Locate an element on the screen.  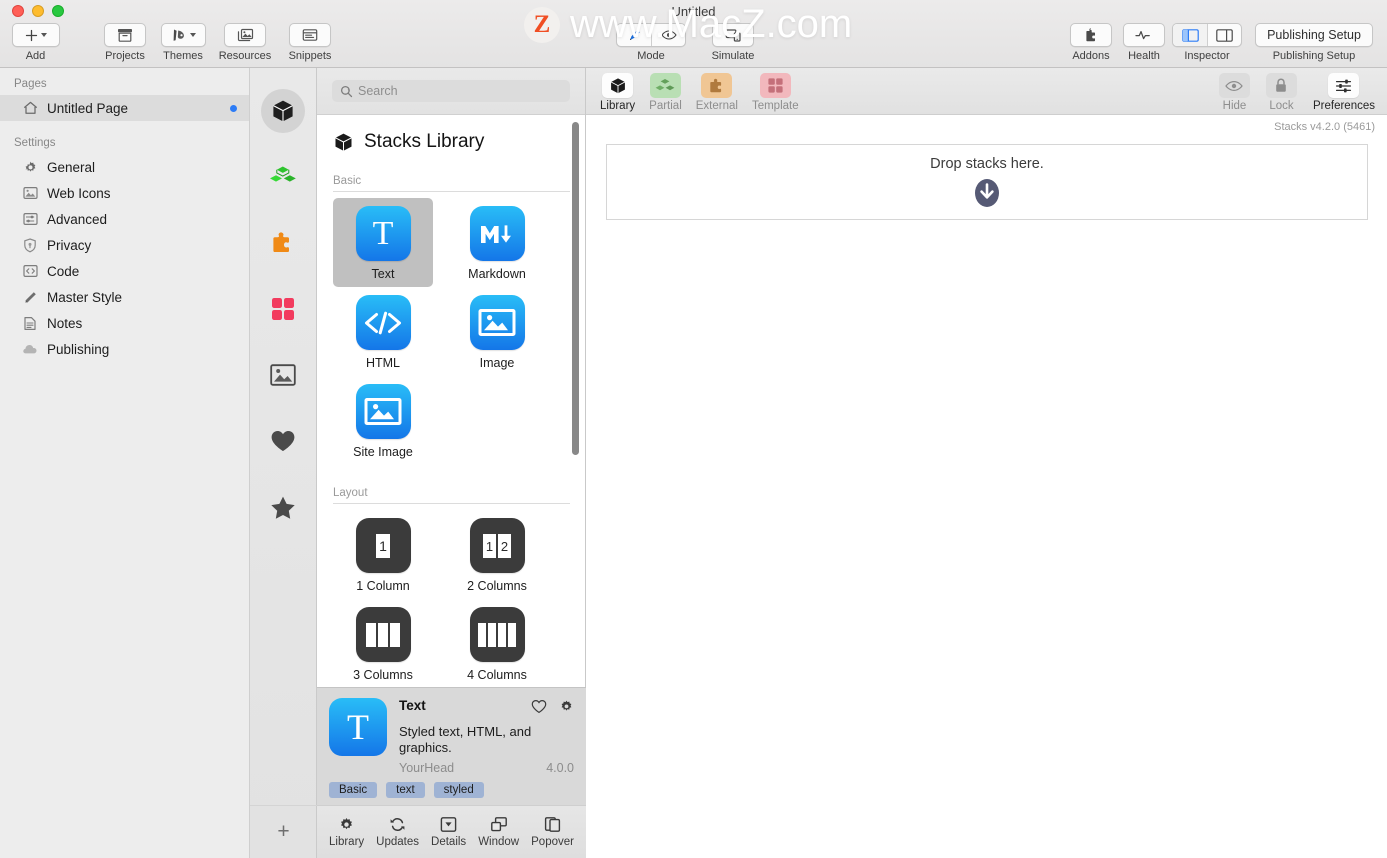
library-tab-bar: Library Updates Details Window Popover is located at coordinates (451, 831).